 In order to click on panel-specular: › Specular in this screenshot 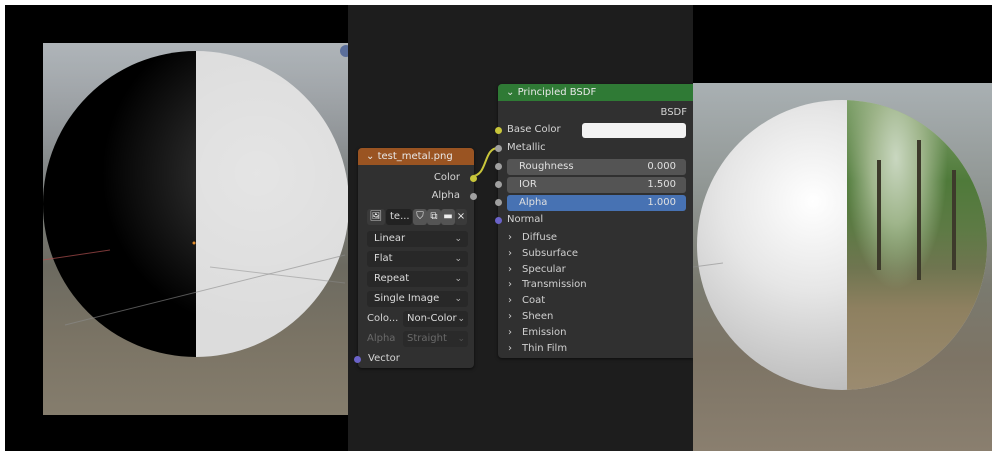, I will do `click(537, 270)`.